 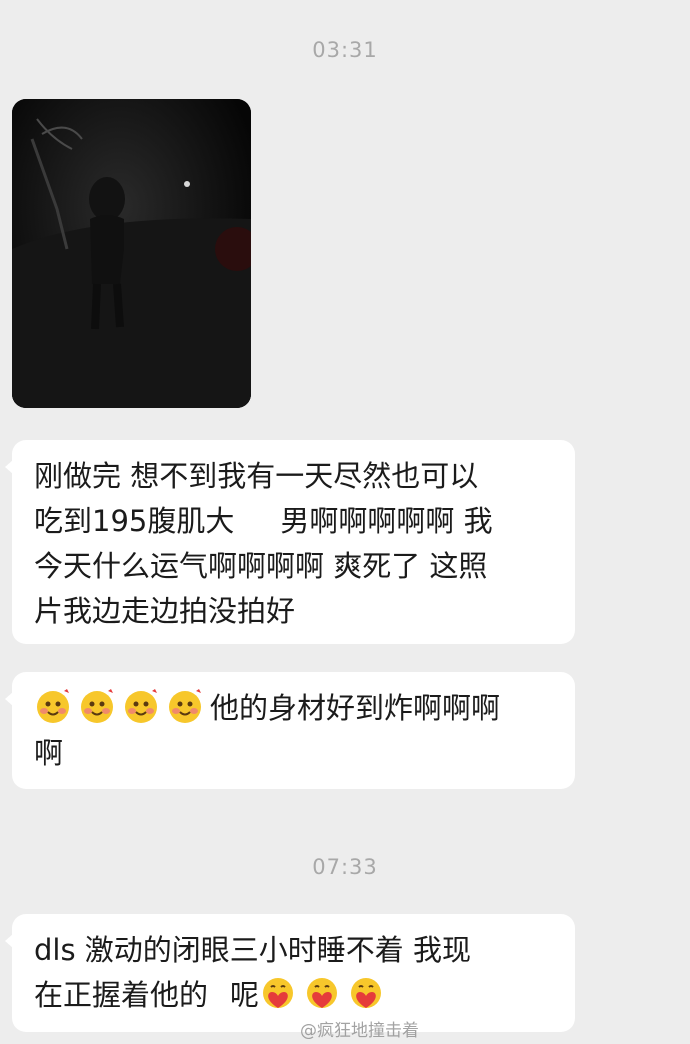 What do you see at coordinates (345, 50) in the screenshot?
I see `timestamp-1: 03:31` at bounding box center [345, 50].